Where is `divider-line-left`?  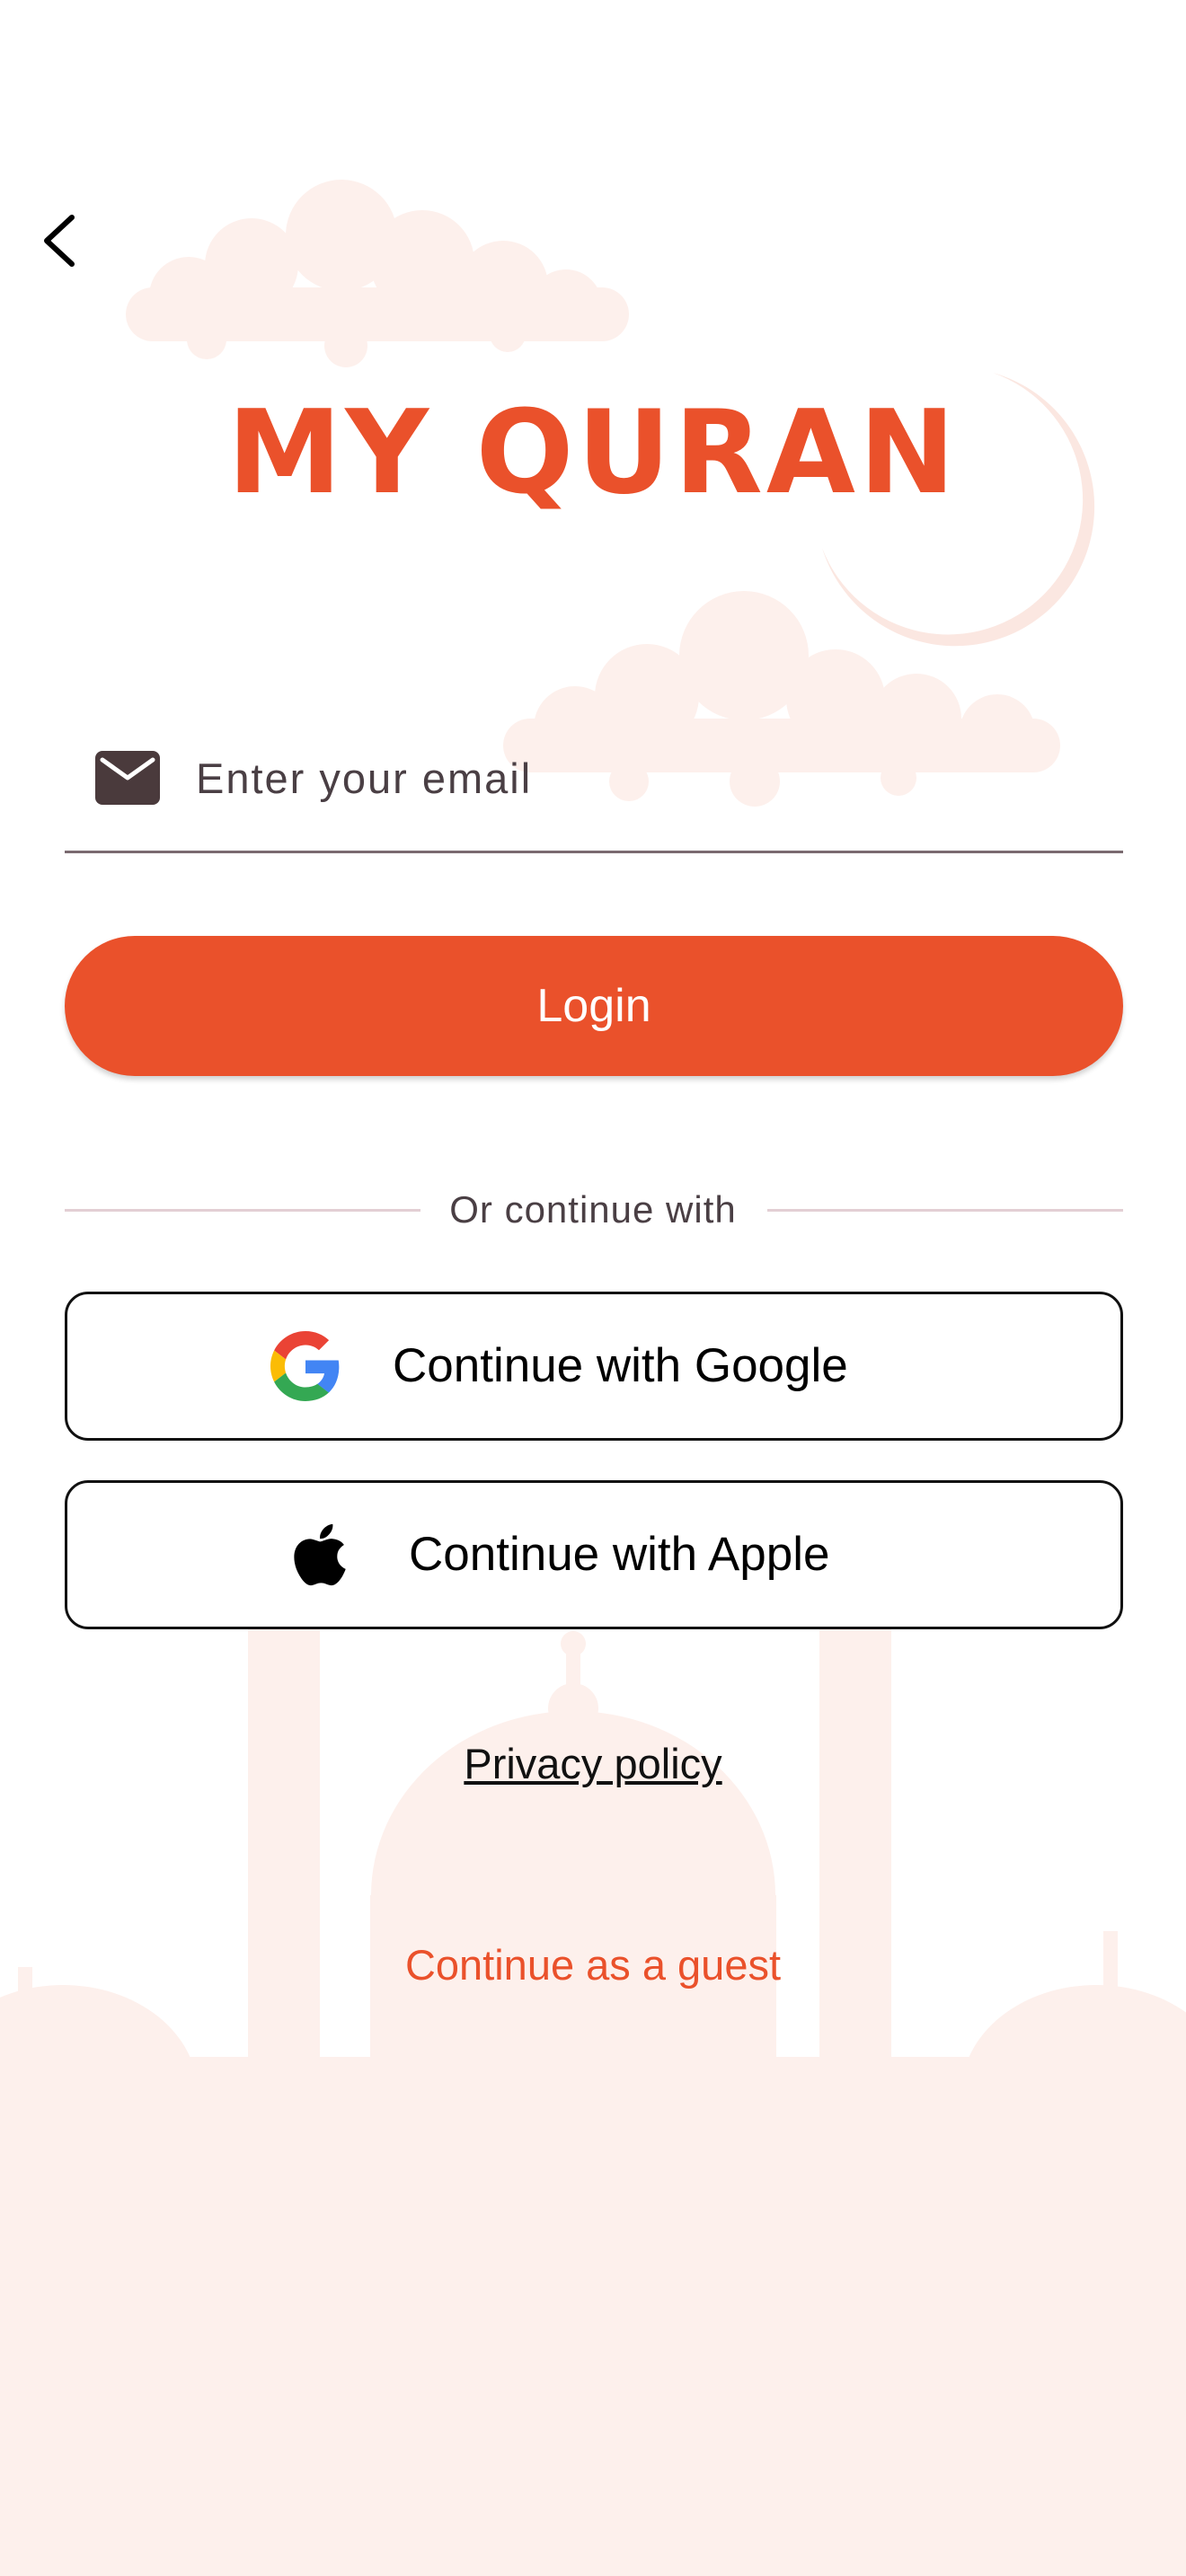
divider-line-left is located at coordinates (242, 1210).